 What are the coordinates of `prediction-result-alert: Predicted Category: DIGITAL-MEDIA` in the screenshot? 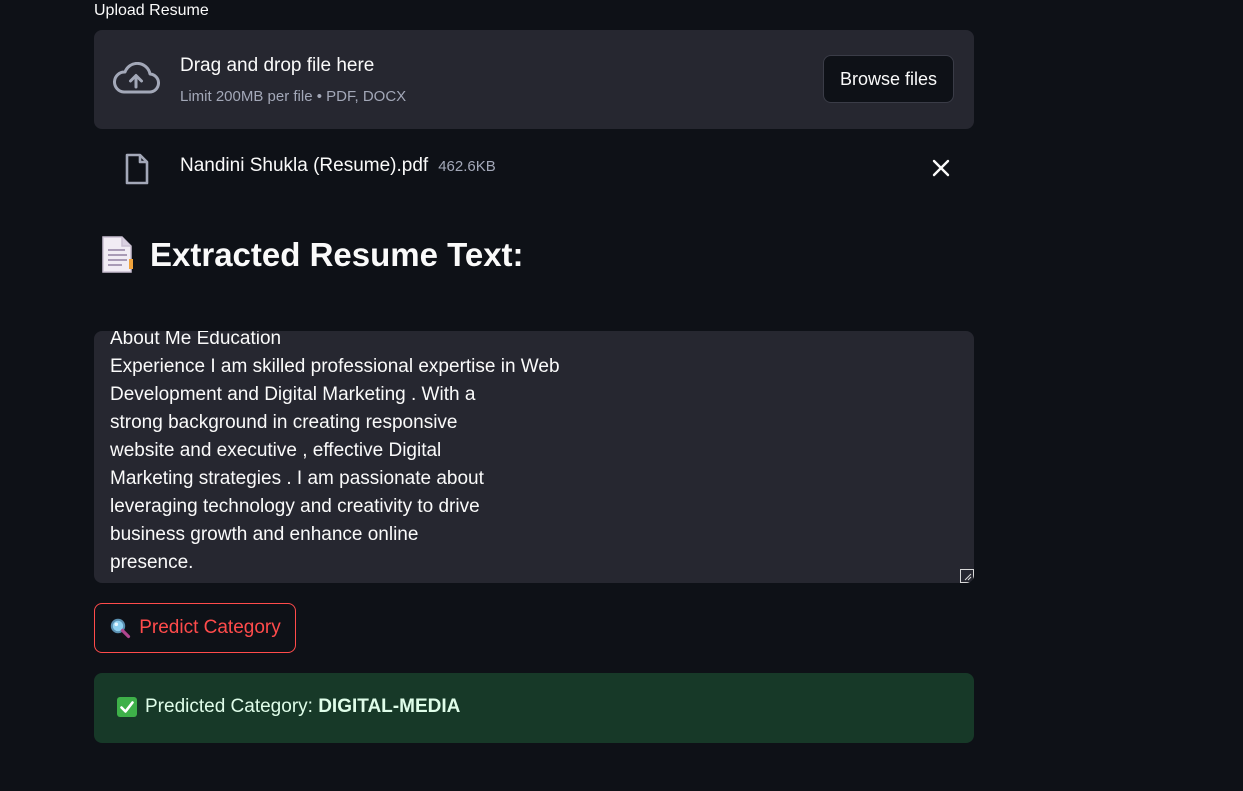 It's located at (534, 708).